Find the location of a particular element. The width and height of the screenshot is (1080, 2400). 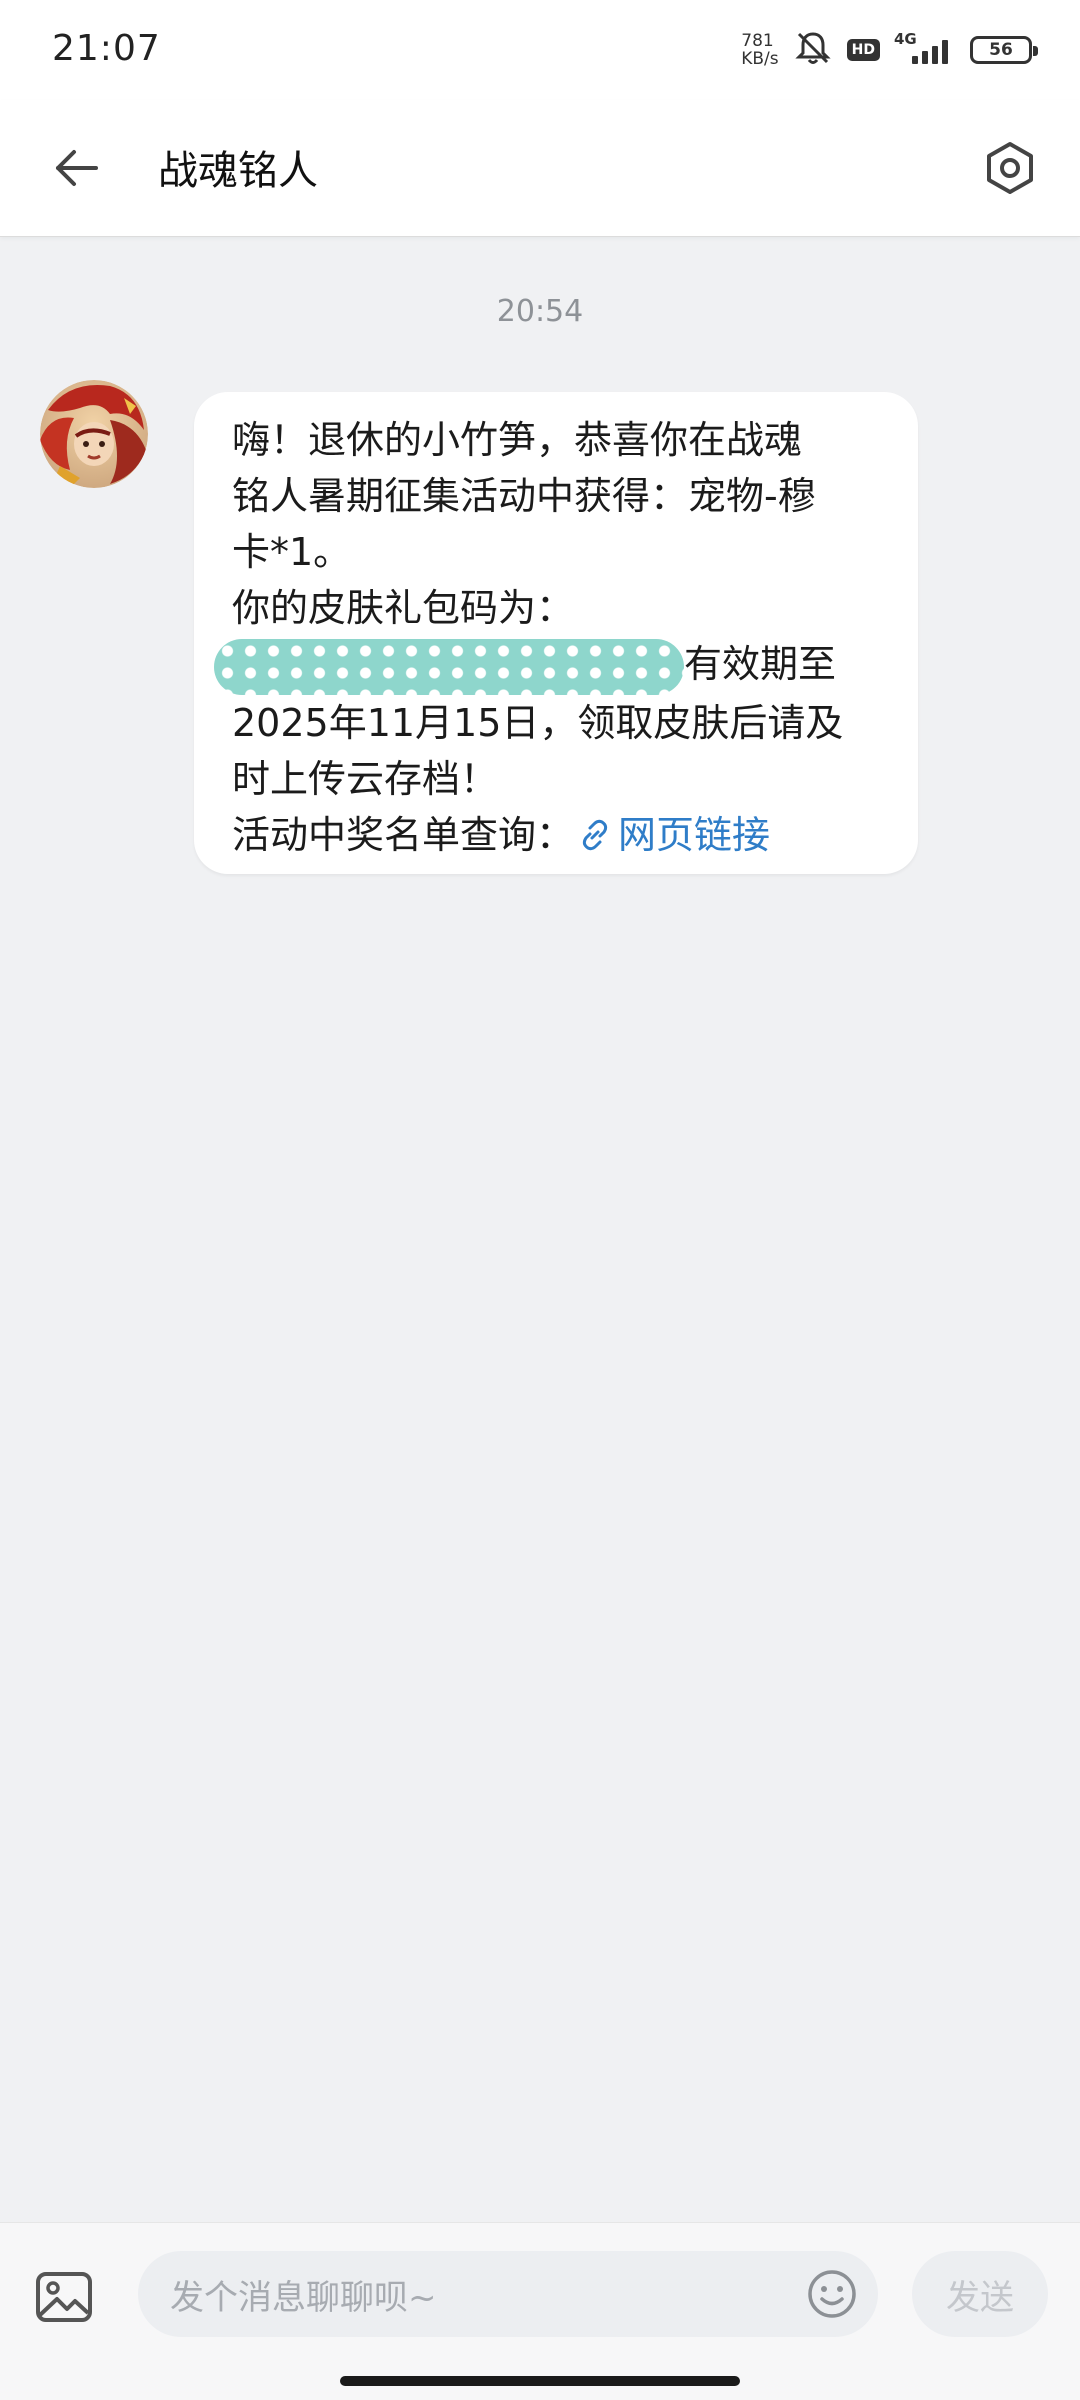

message-input-placeholder: 发个消息聊聊呗~ is located at coordinates (303, 2297).